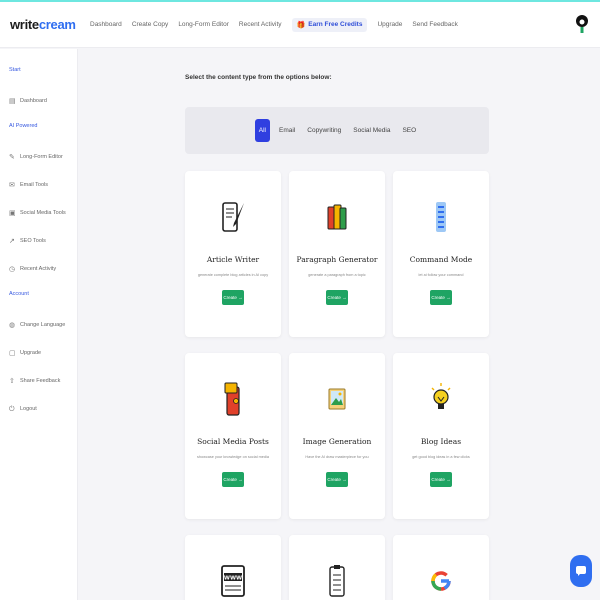 The image size is (600, 600). I want to click on nav-upgrade: Upgrade, so click(389, 24).